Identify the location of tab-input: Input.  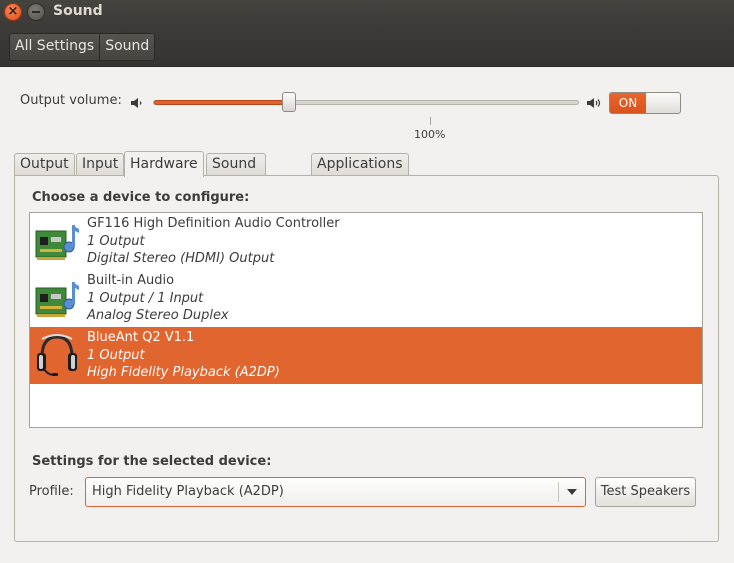
(100, 164).